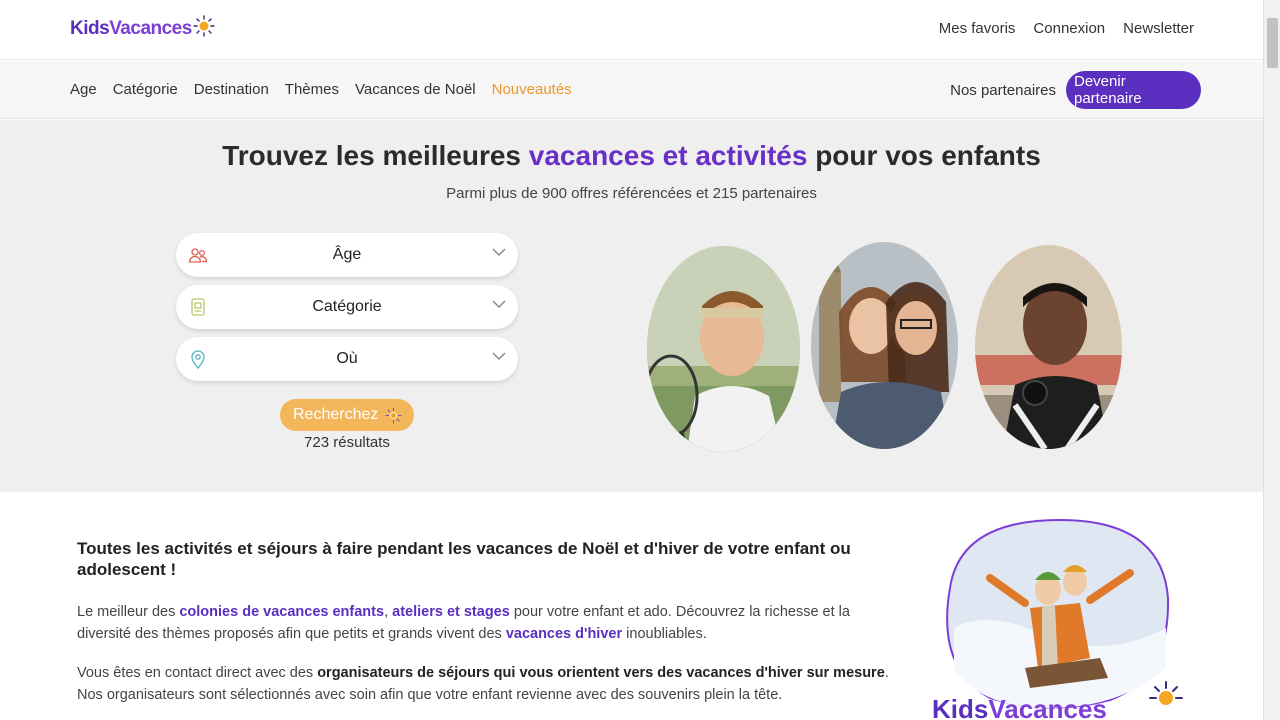 The image size is (1280, 720). I want to click on nav-item-christmas: Vacances de Noël, so click(415, 89).